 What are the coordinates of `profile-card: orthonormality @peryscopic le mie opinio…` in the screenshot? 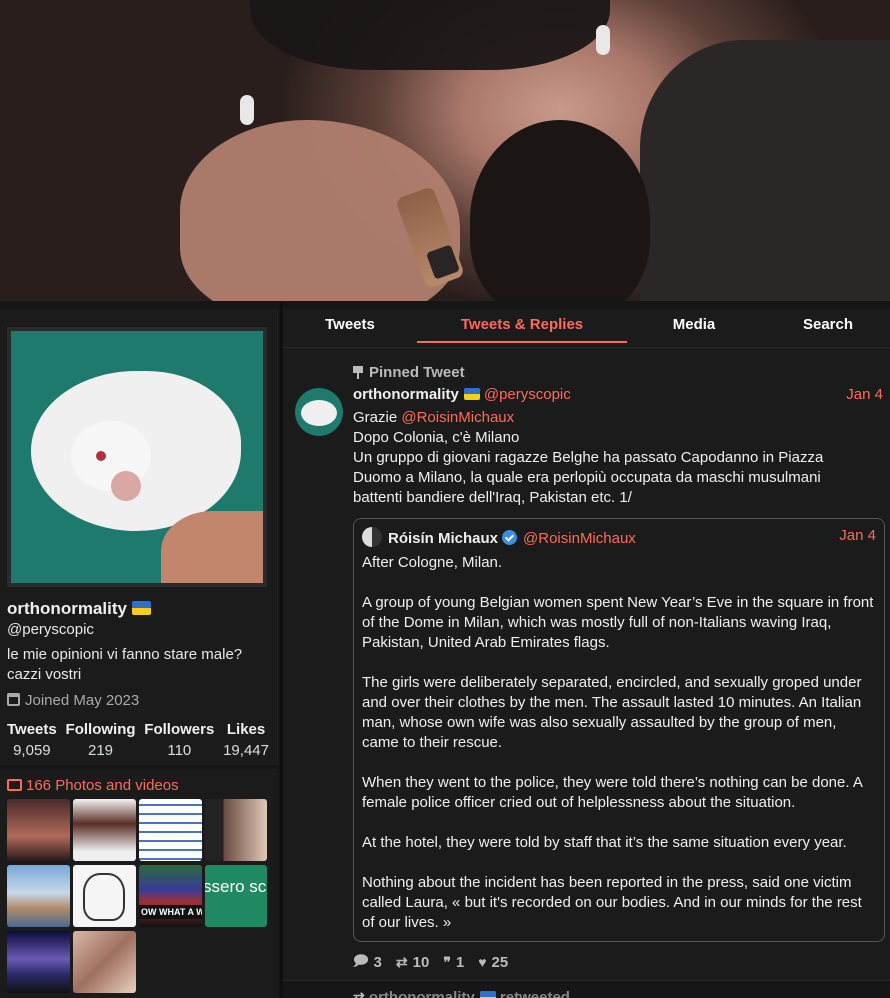 It's located at (139, 537).